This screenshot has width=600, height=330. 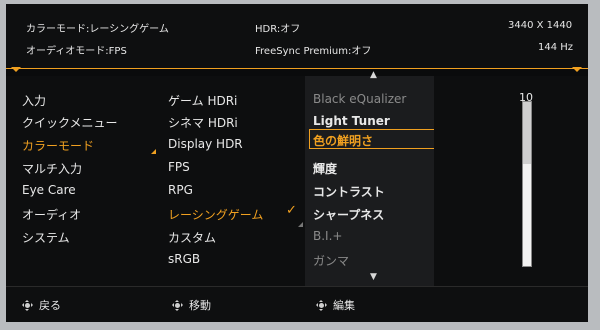 I want to click on value-slider, so click(x=527, y=184).